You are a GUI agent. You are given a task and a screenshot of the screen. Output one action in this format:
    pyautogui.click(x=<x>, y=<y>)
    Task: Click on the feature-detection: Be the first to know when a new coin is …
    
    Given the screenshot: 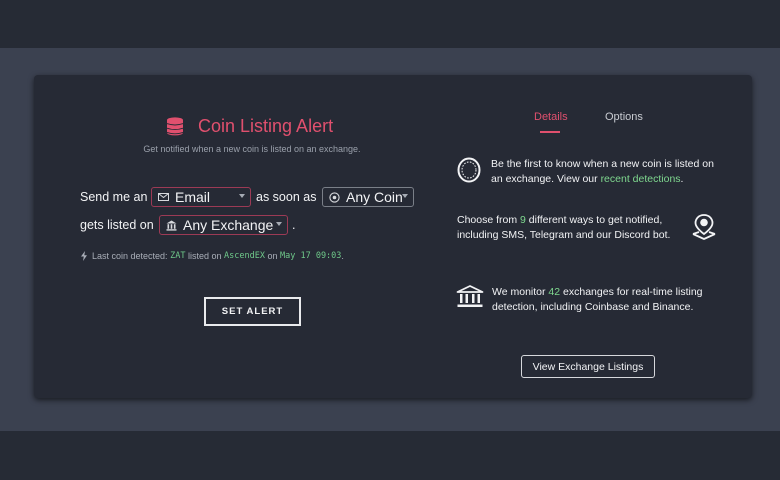 What is the action you would take?
    pyautogui.click(x=608, y=171)
    